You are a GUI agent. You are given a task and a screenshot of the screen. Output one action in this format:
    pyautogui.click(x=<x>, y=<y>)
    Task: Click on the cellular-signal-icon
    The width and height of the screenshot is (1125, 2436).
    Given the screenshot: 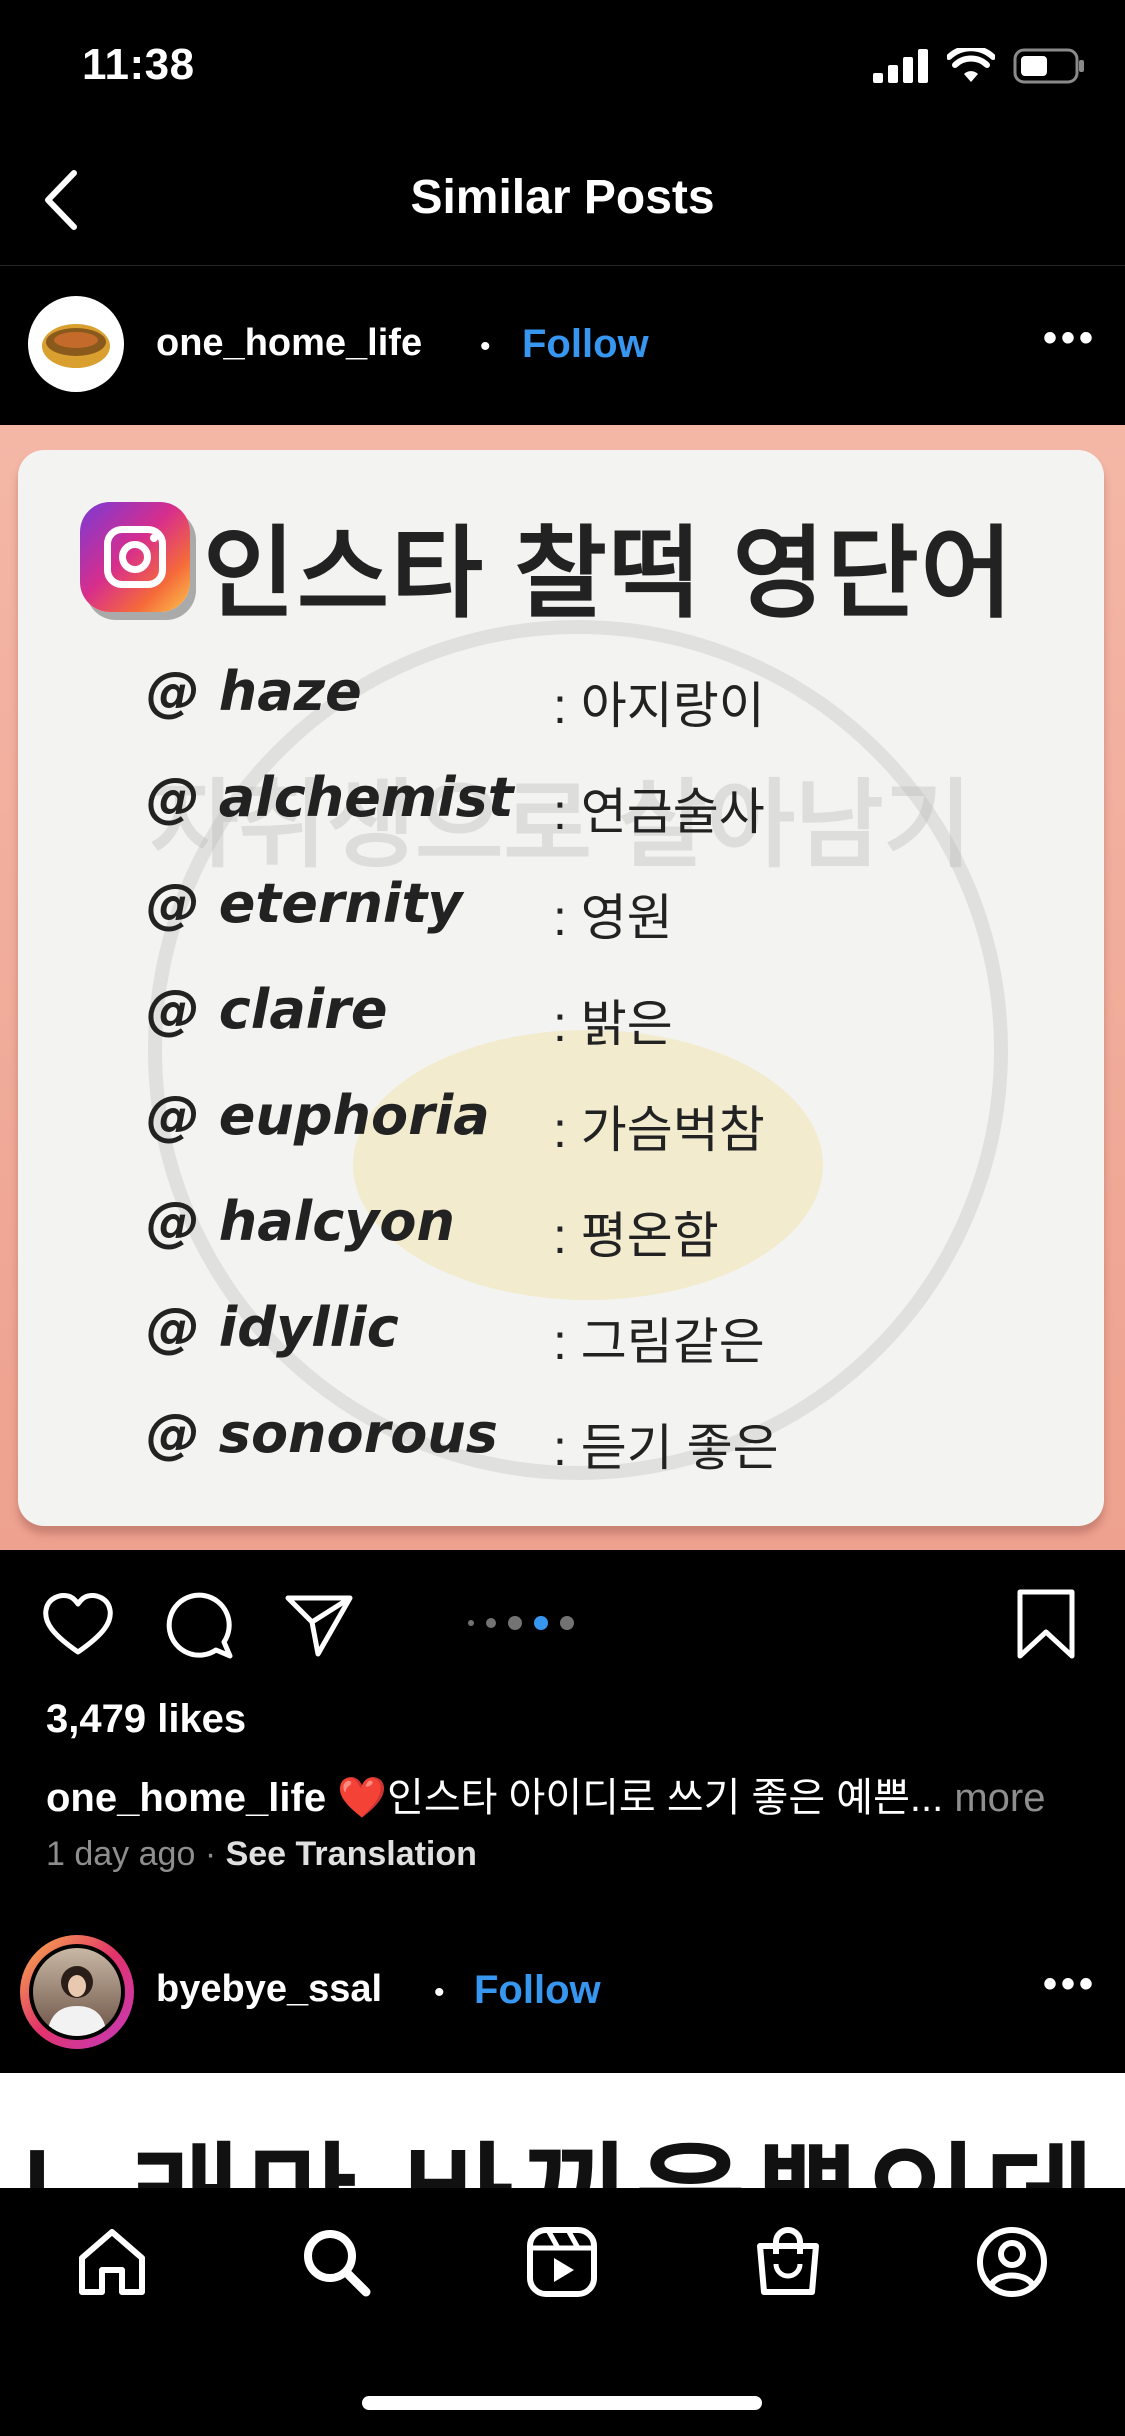 What is the action you would take?
    pyautogui.click(x=900, y=66)
    